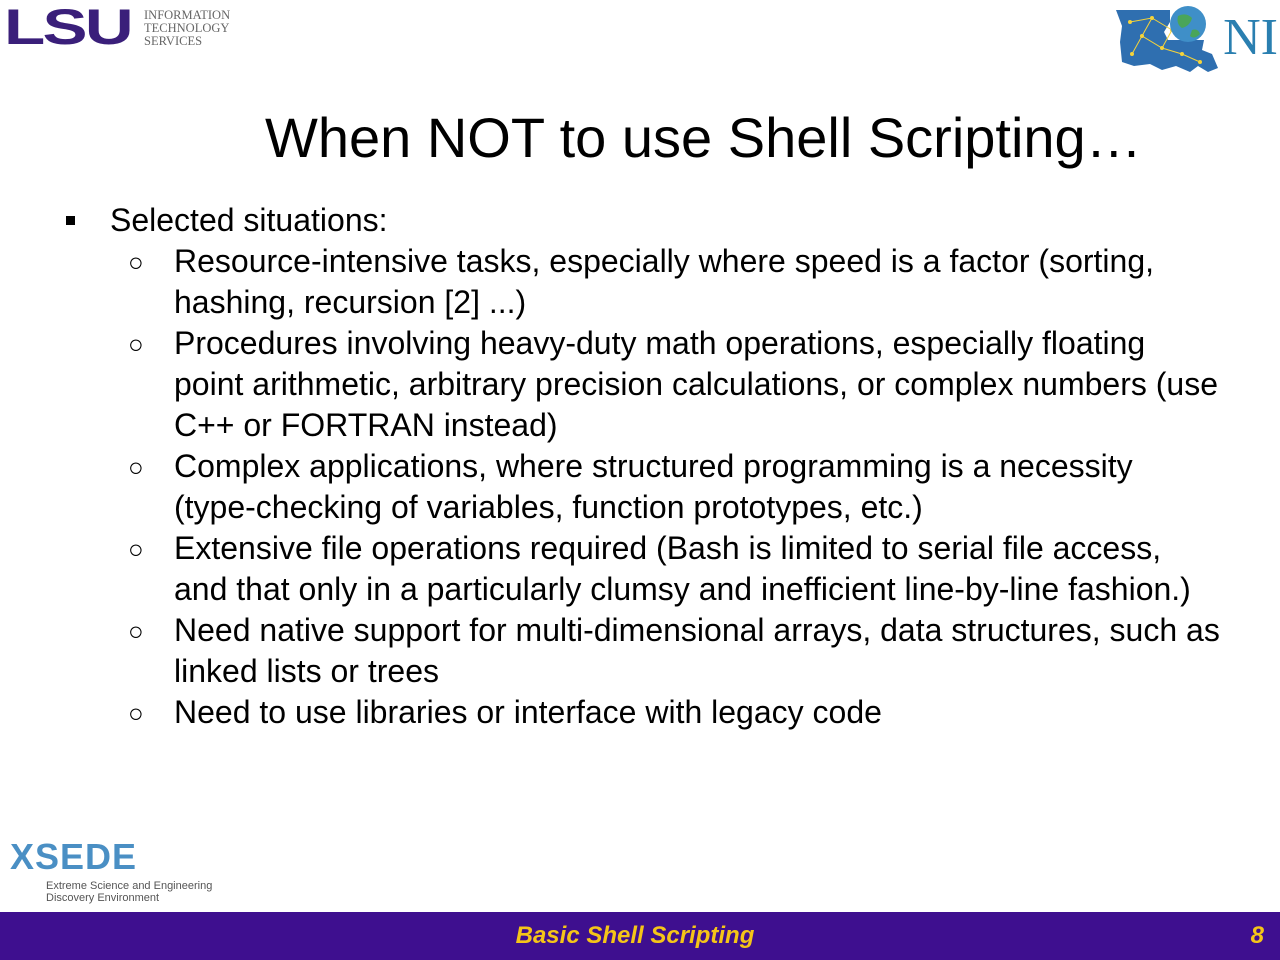 Image resolution: width=1280 pixels, height=960 pixels. Describe the element at coordinates (640, 220) in the screenshot. I see `bullet-level1: Selected situations:` at that location.